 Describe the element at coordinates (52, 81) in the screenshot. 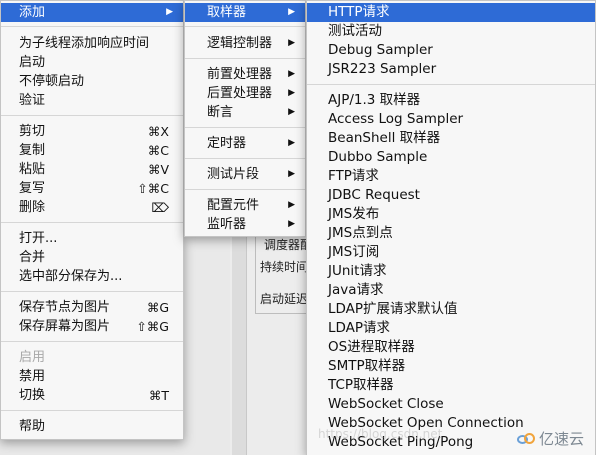

I see `menu-item-label: 不停顿启动` at that location.